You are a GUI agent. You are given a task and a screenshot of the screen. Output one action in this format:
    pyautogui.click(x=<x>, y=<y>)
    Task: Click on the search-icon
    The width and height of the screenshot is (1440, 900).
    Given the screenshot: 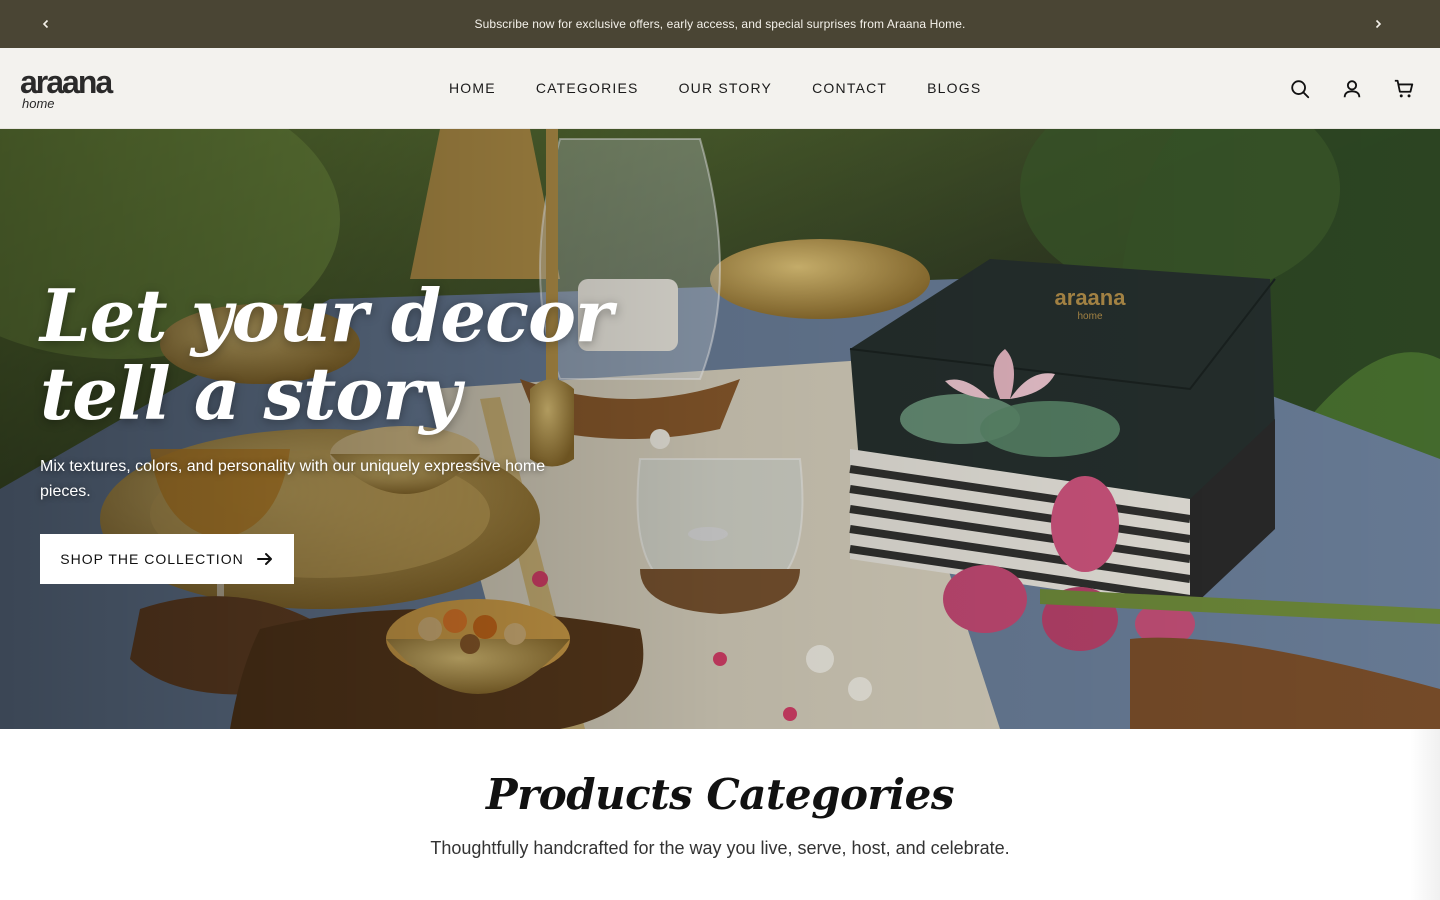 What is the action you would take?
    pyautogui.click(x=1300, y=89)
    